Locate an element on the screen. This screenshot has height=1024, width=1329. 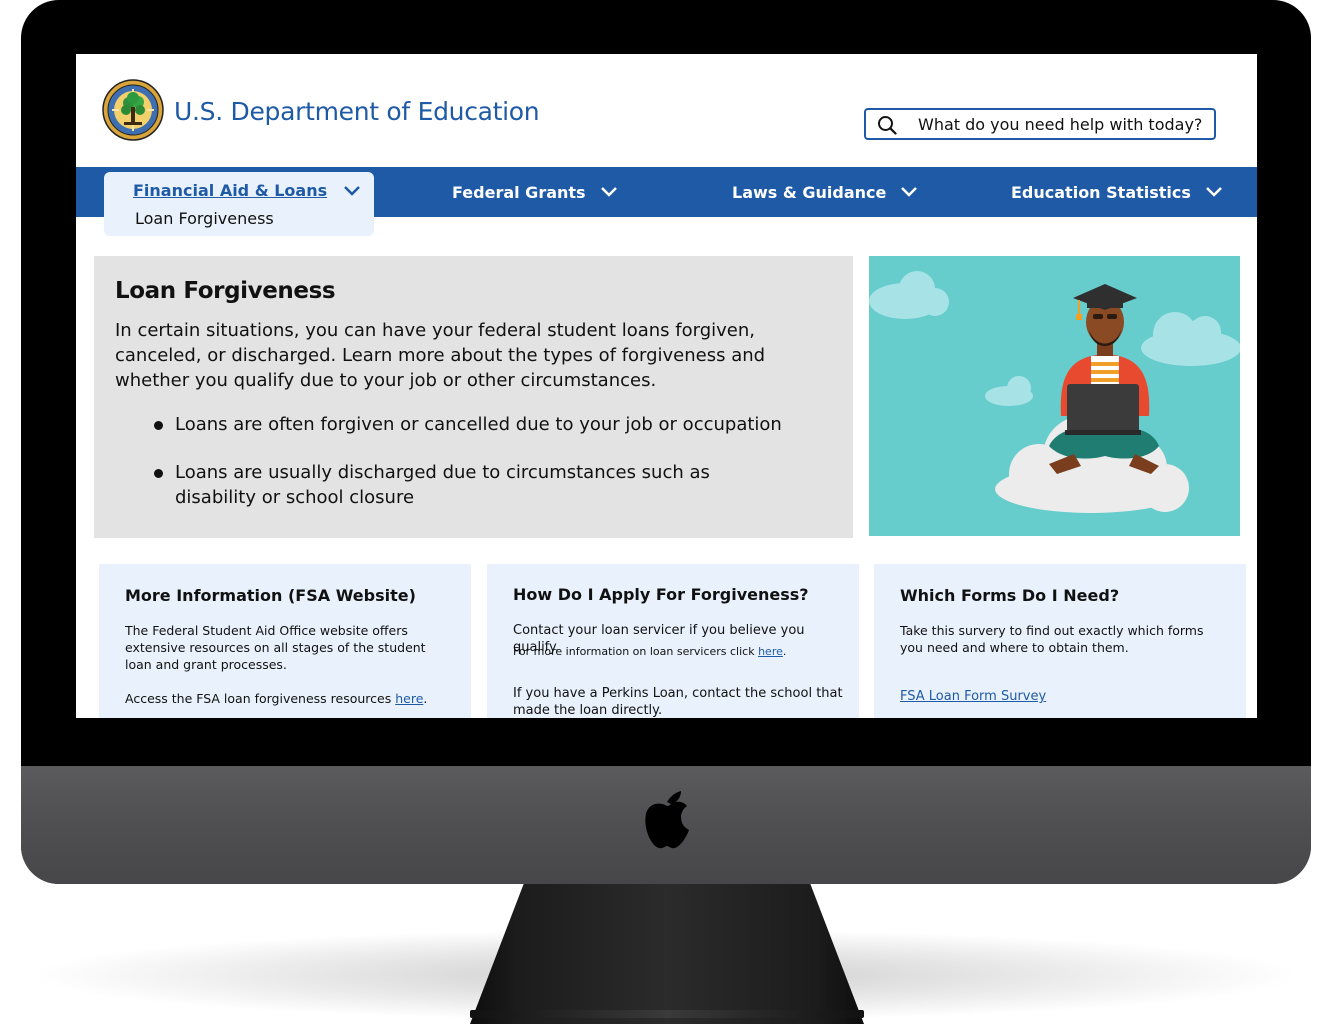
card-title: Which Forms Do I Need? is located at coordinates (1010, 595).